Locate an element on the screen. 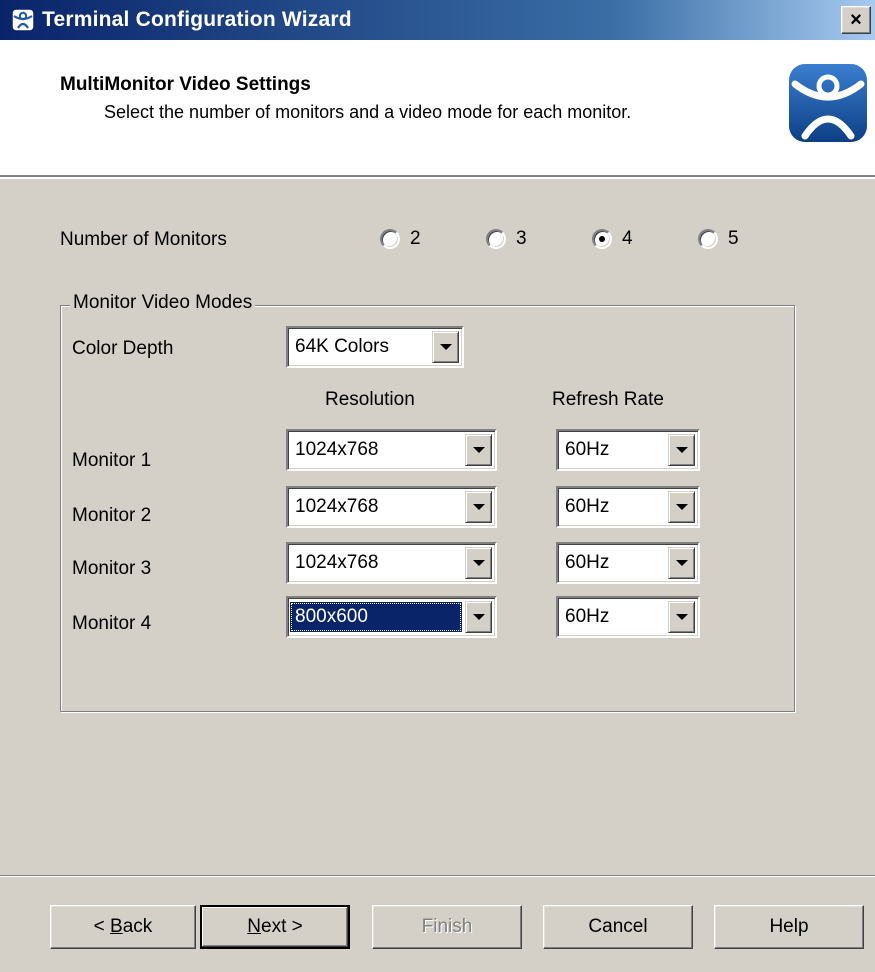  monitor-3-label: Monitor 3 is located at coordinates (112, 568).